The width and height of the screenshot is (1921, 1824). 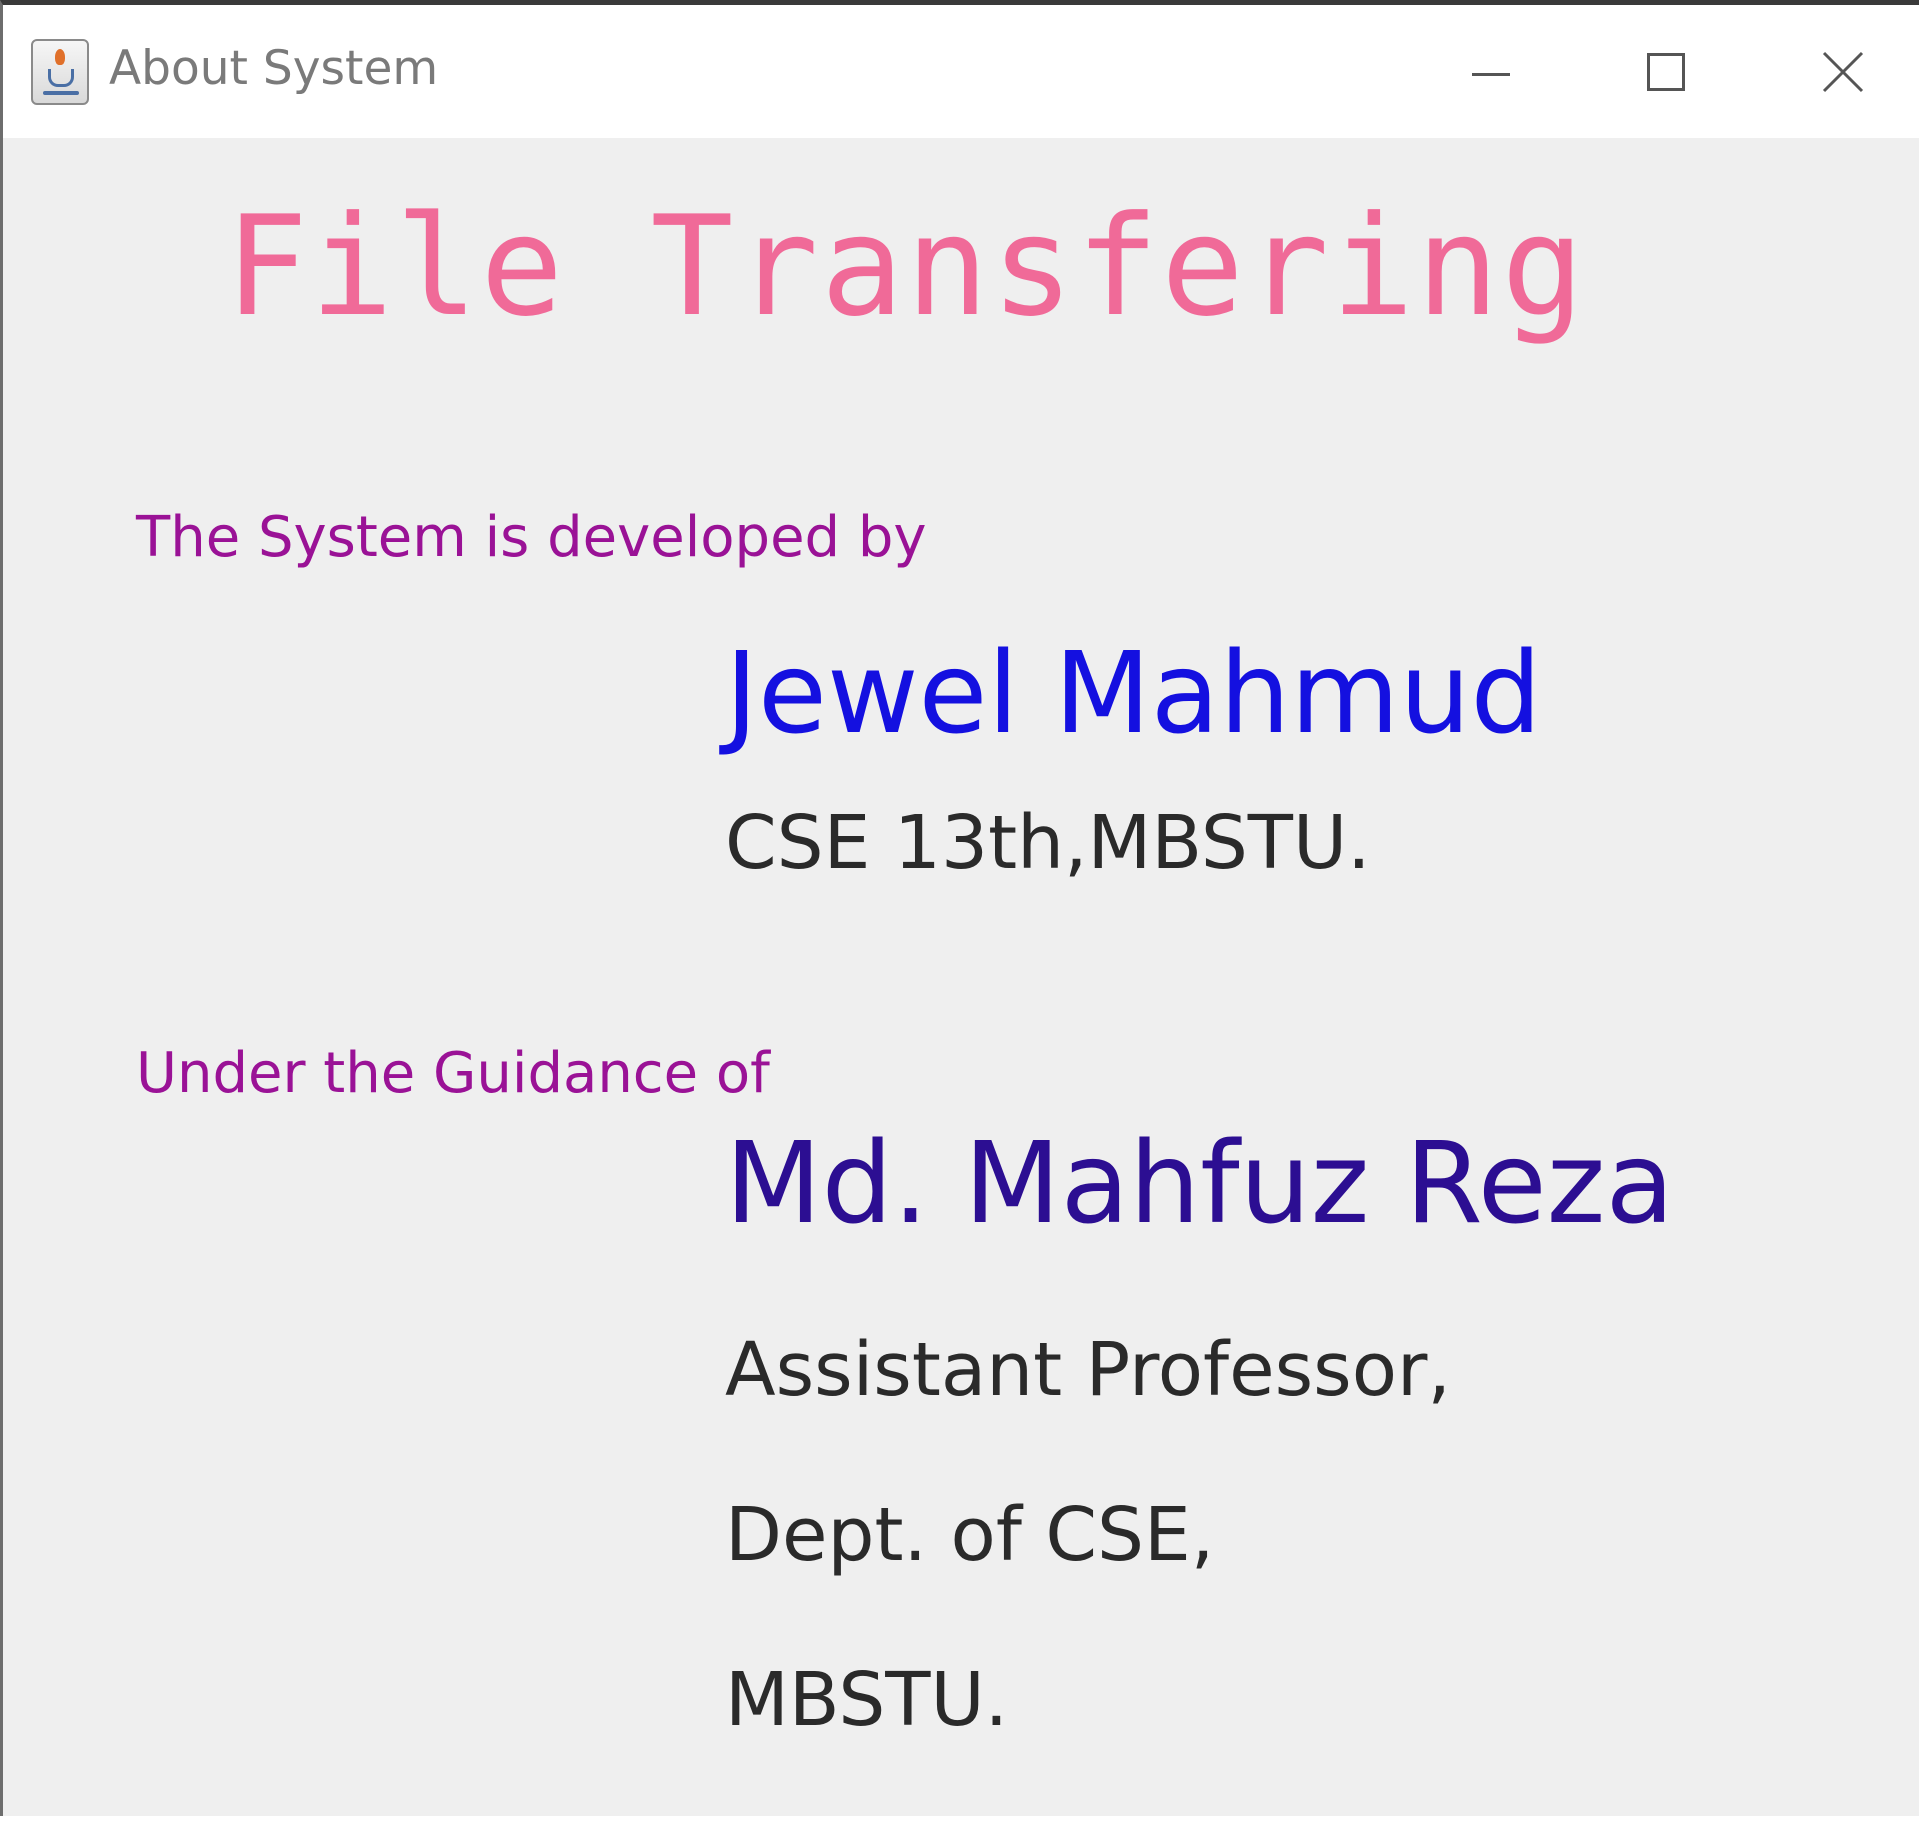 I want to click on close-icon, so click(x=1843, y=72).